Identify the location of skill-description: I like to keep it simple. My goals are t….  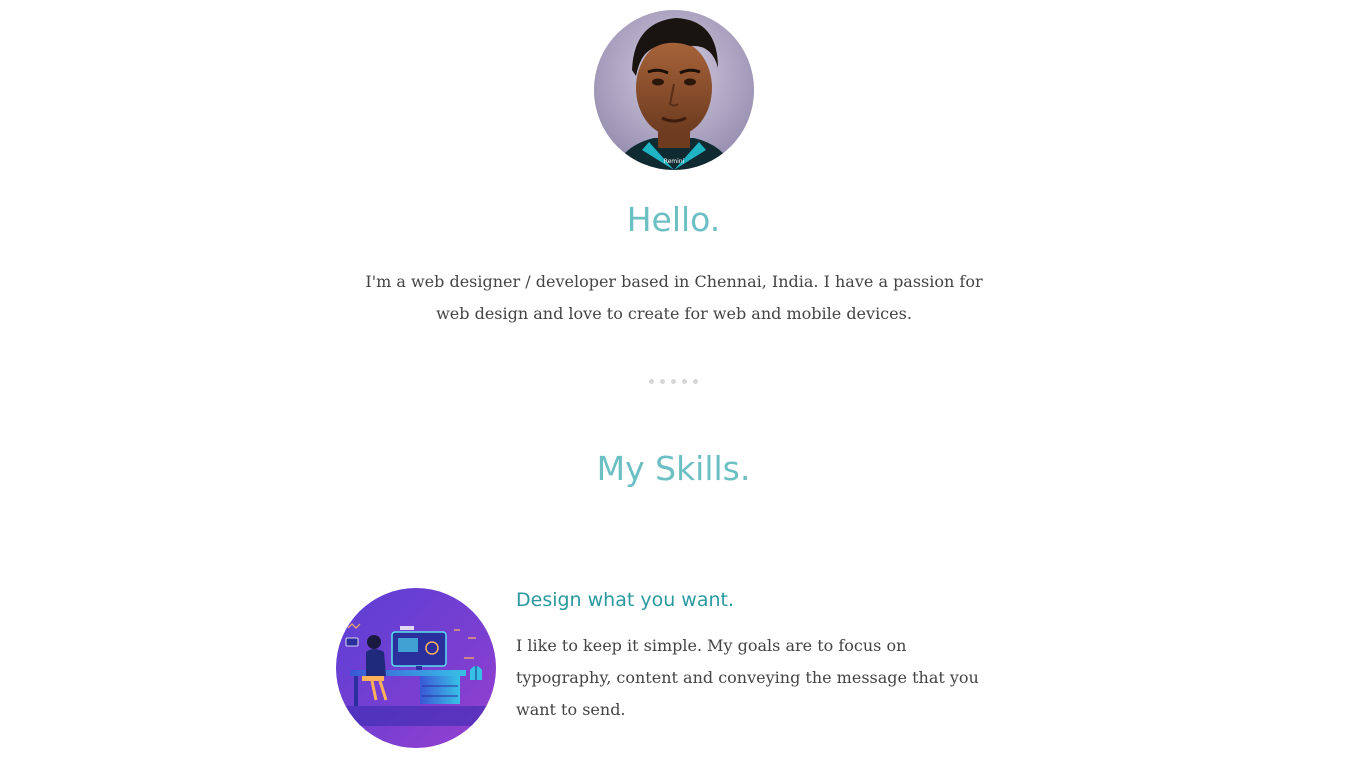
(747, 677).